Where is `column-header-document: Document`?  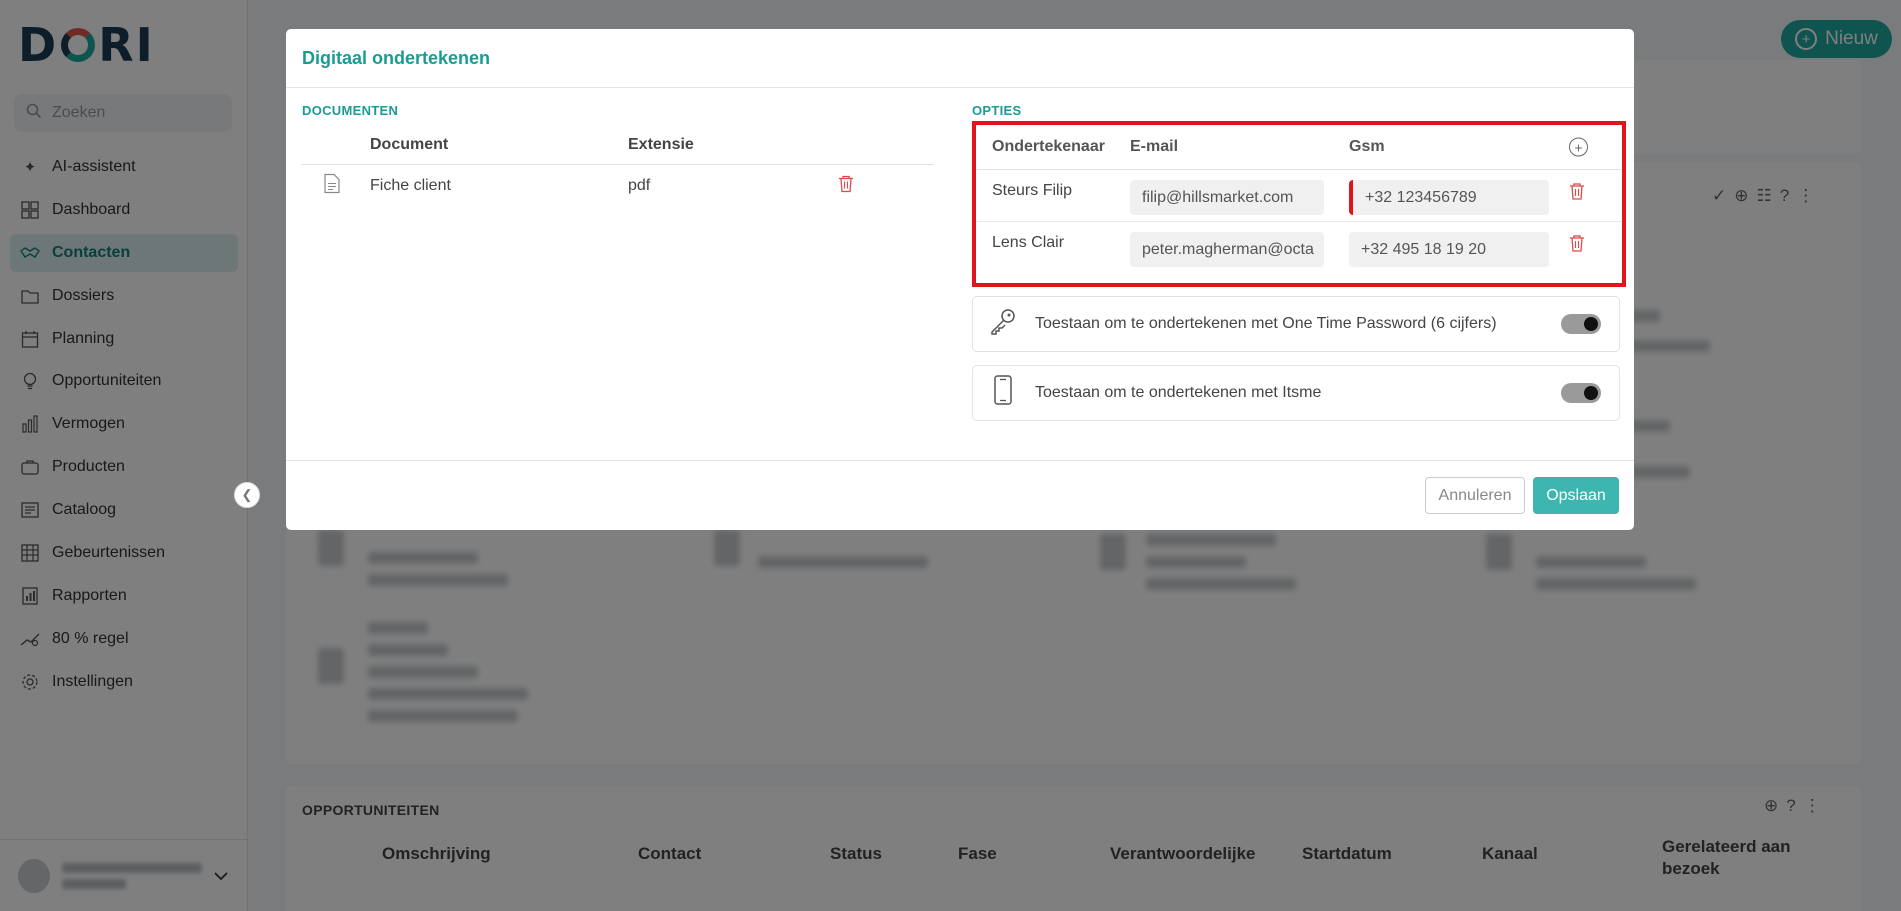 column-header-document: Document is located at coordinates (409, 144).